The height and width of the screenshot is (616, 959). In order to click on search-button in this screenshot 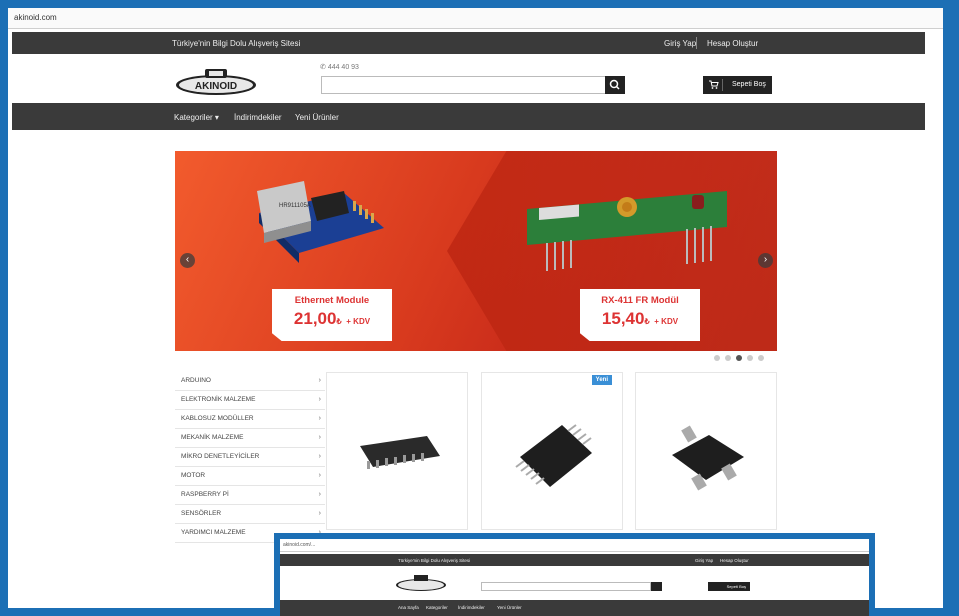, I will do `click(615, 85)`.